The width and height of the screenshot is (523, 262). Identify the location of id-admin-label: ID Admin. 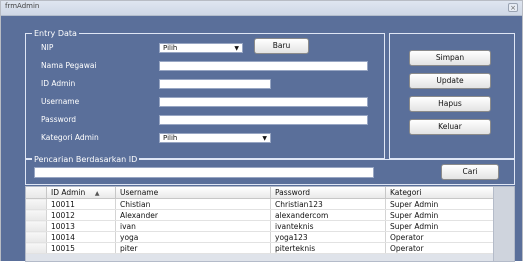
(58, 83).